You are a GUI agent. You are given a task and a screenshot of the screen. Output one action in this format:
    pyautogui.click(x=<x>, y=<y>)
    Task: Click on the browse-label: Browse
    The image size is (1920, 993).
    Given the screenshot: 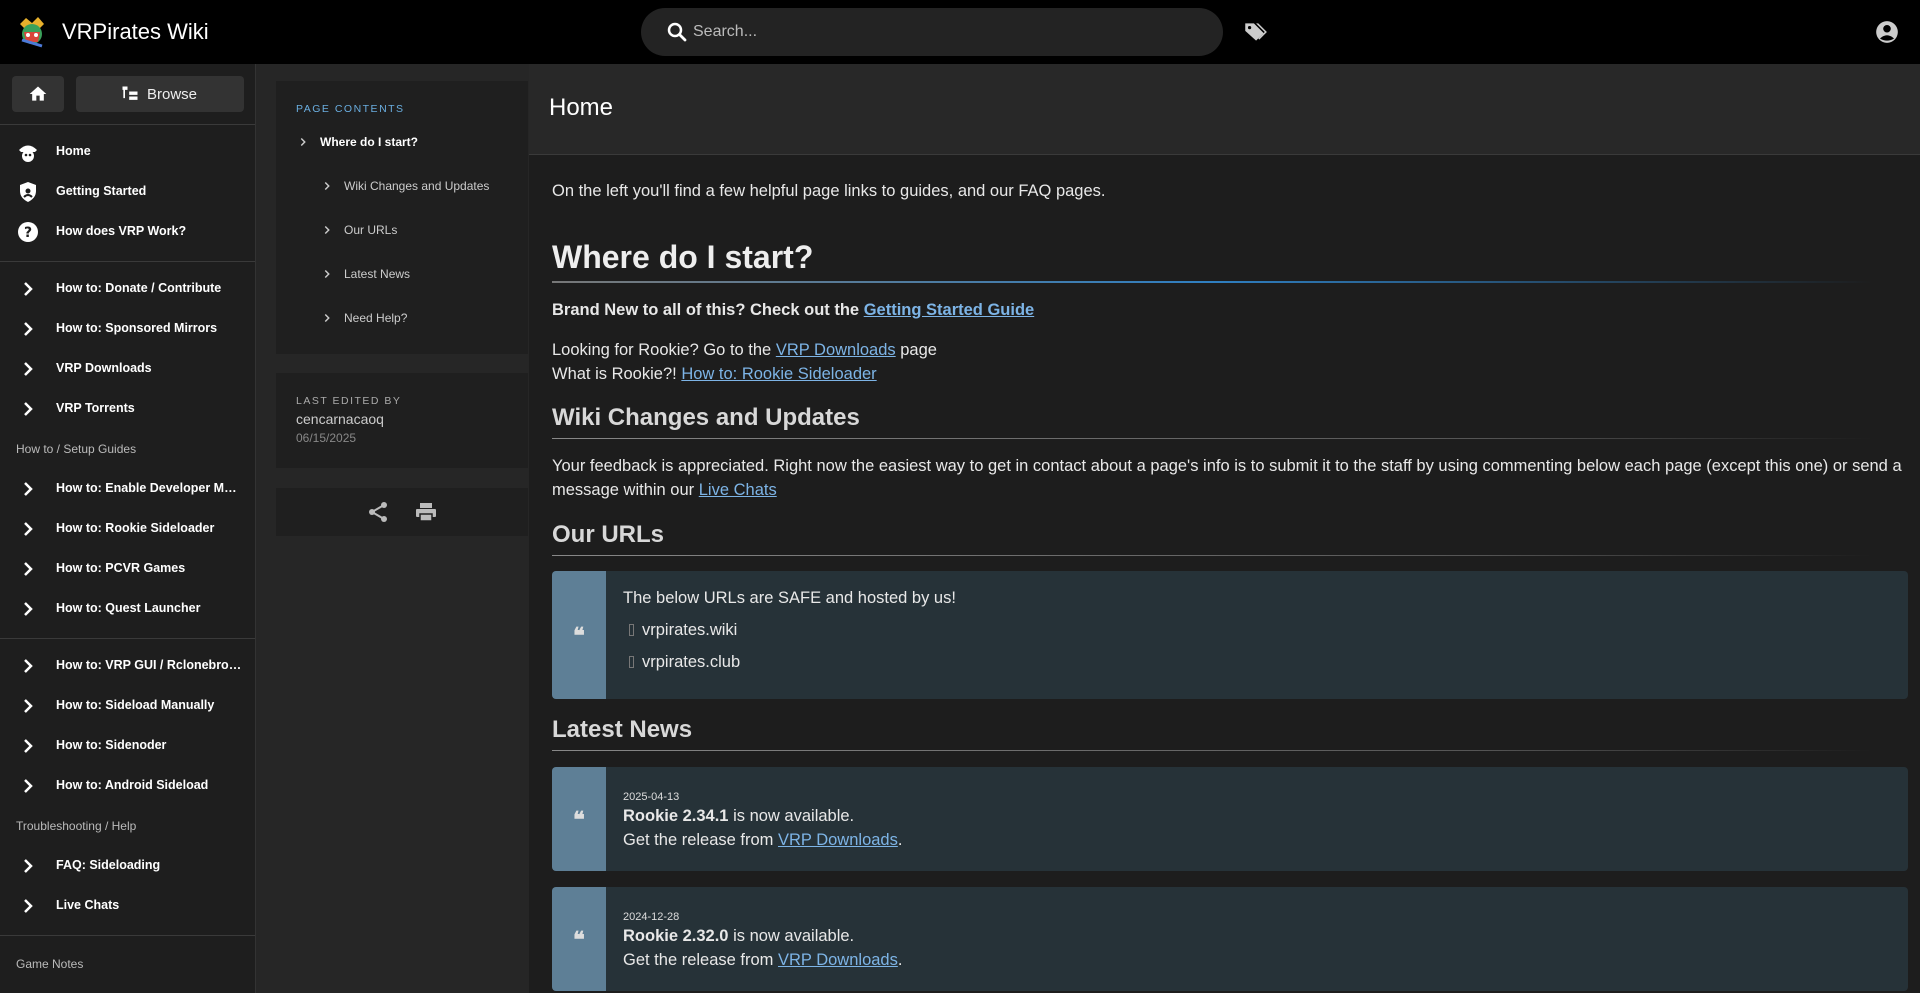 What is the action you would take?
    pyautogui.click(x=172, y=94)
    